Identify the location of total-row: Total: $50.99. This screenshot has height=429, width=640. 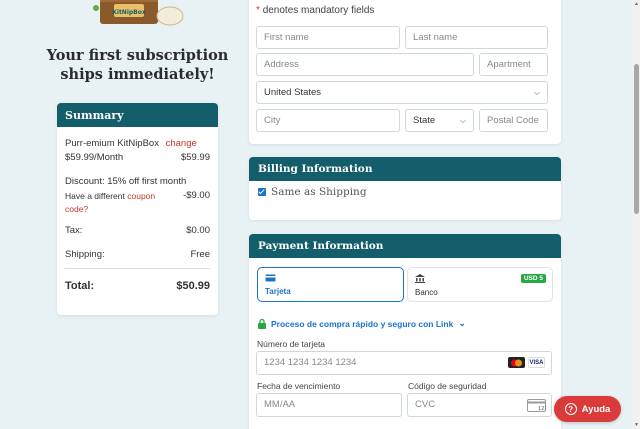
(137, 286).